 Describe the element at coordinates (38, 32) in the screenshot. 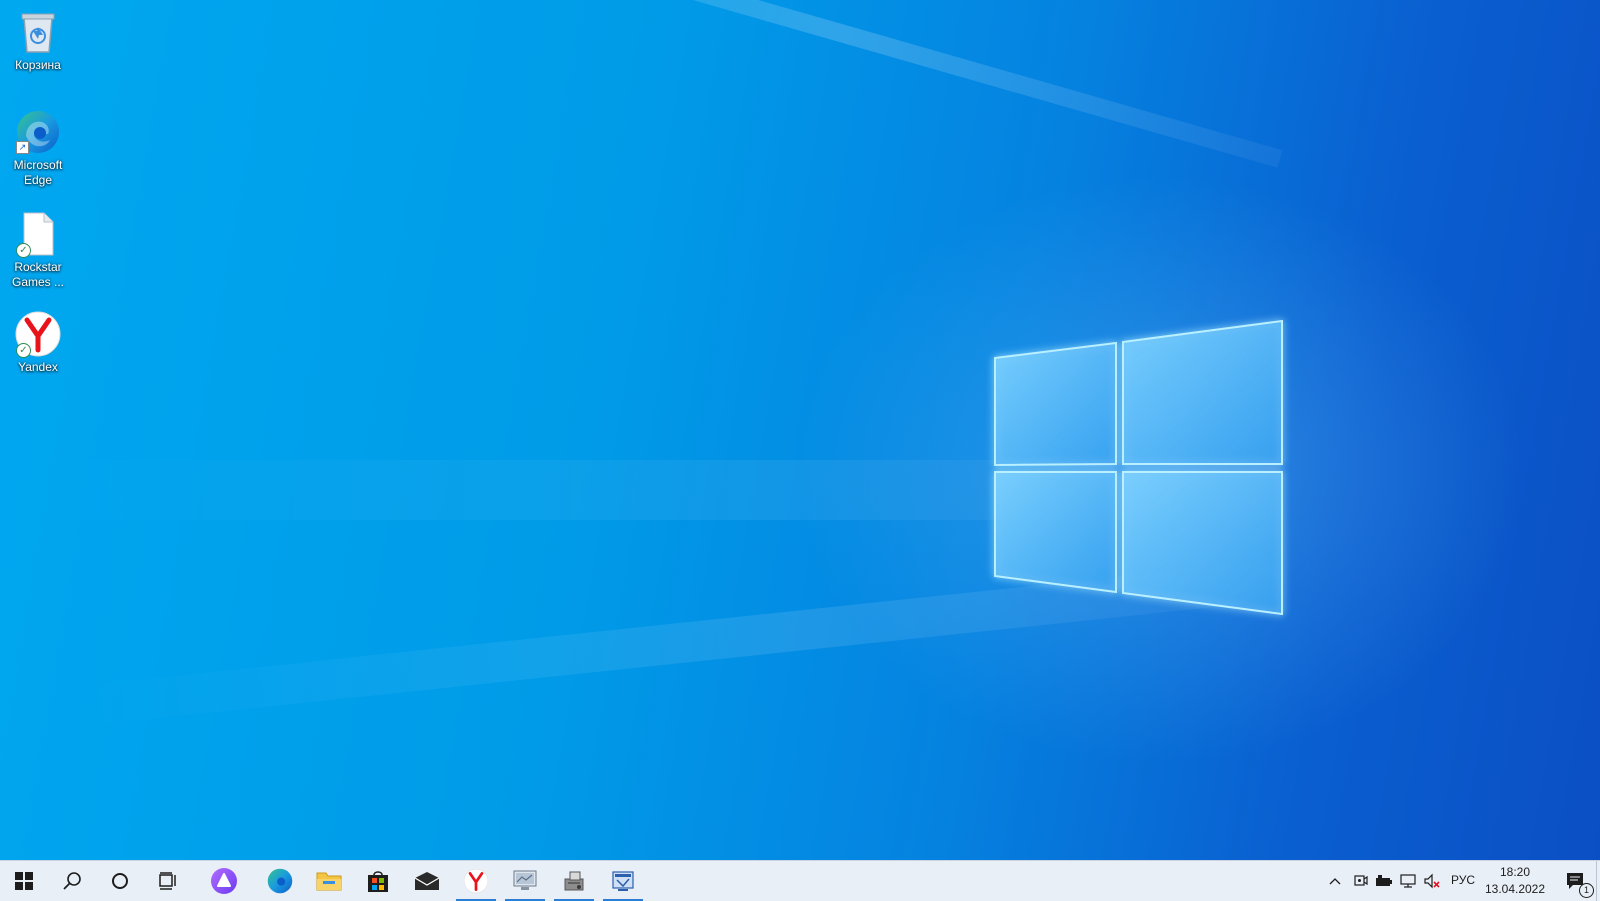

I see `recycle-bin-icon` at that location.